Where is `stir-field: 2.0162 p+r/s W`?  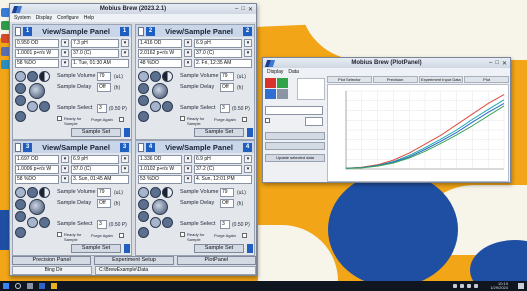 stir-field: 2.0162 p+r/s W is located at coordinates (160, 53).